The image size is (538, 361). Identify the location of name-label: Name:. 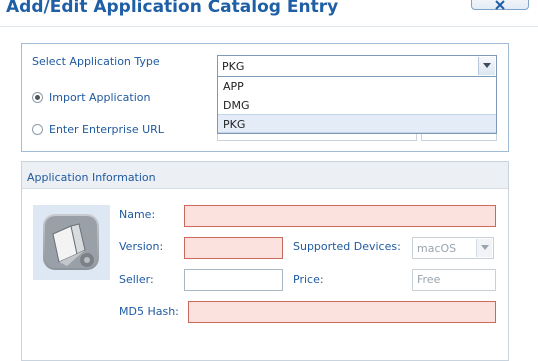
(137, 214).